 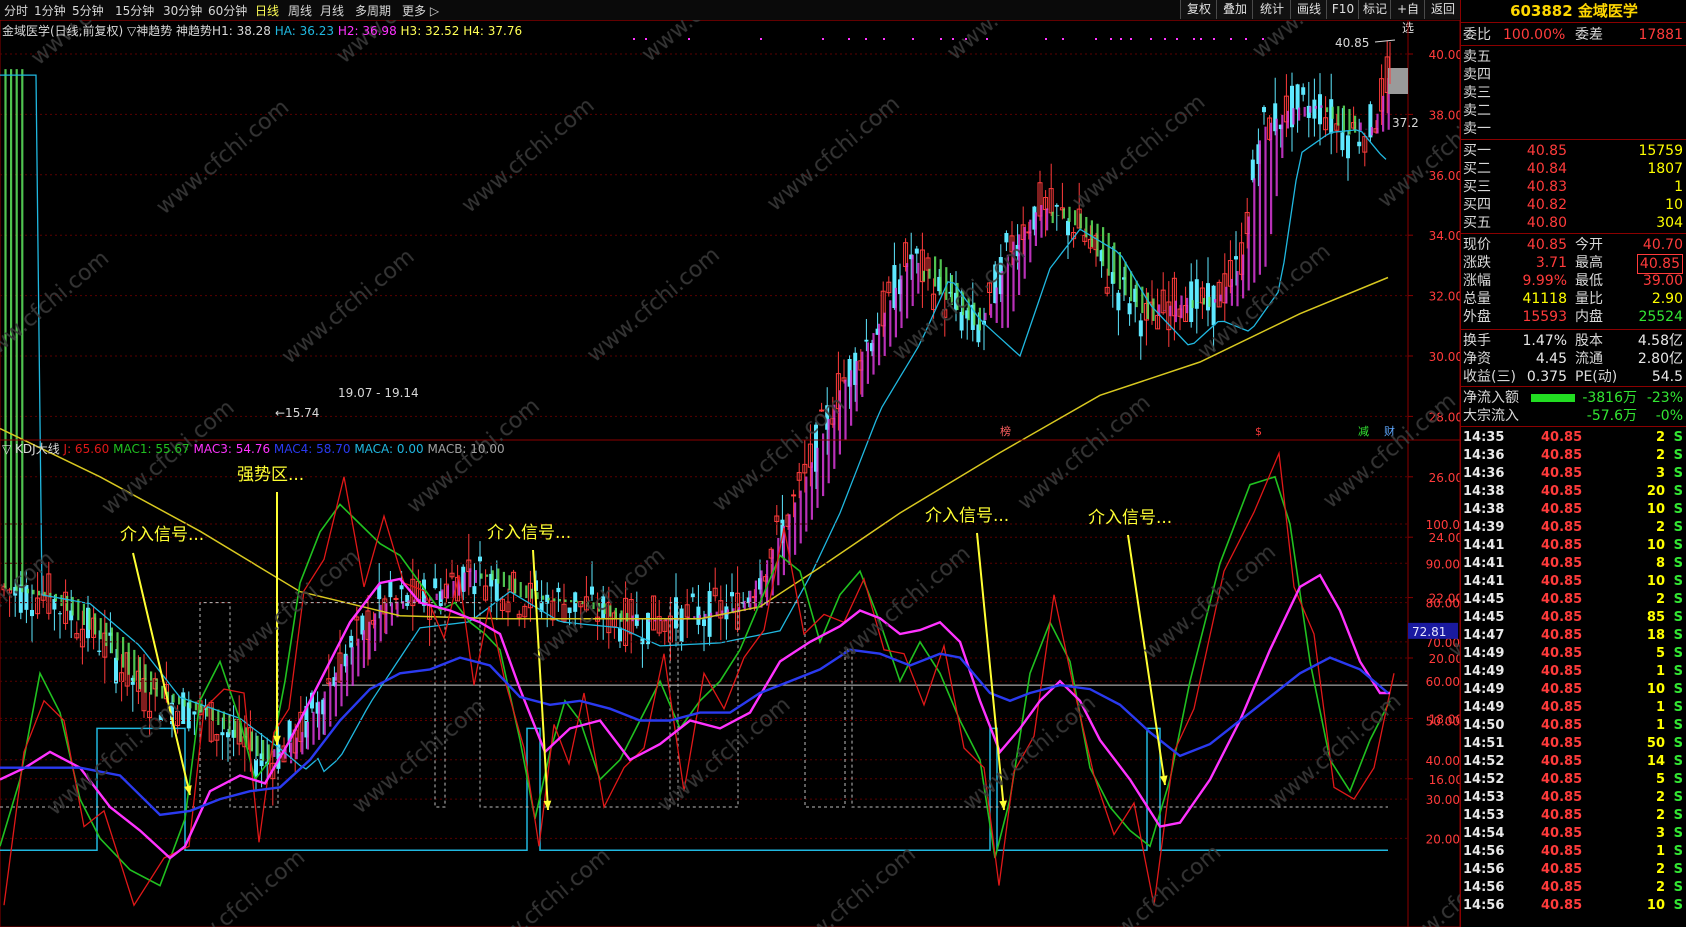 What do you see at coordinates (1660, 359) in the screenshot?
I see `fin-value-2: 2.80亿` at bounding box center [1660, 359].